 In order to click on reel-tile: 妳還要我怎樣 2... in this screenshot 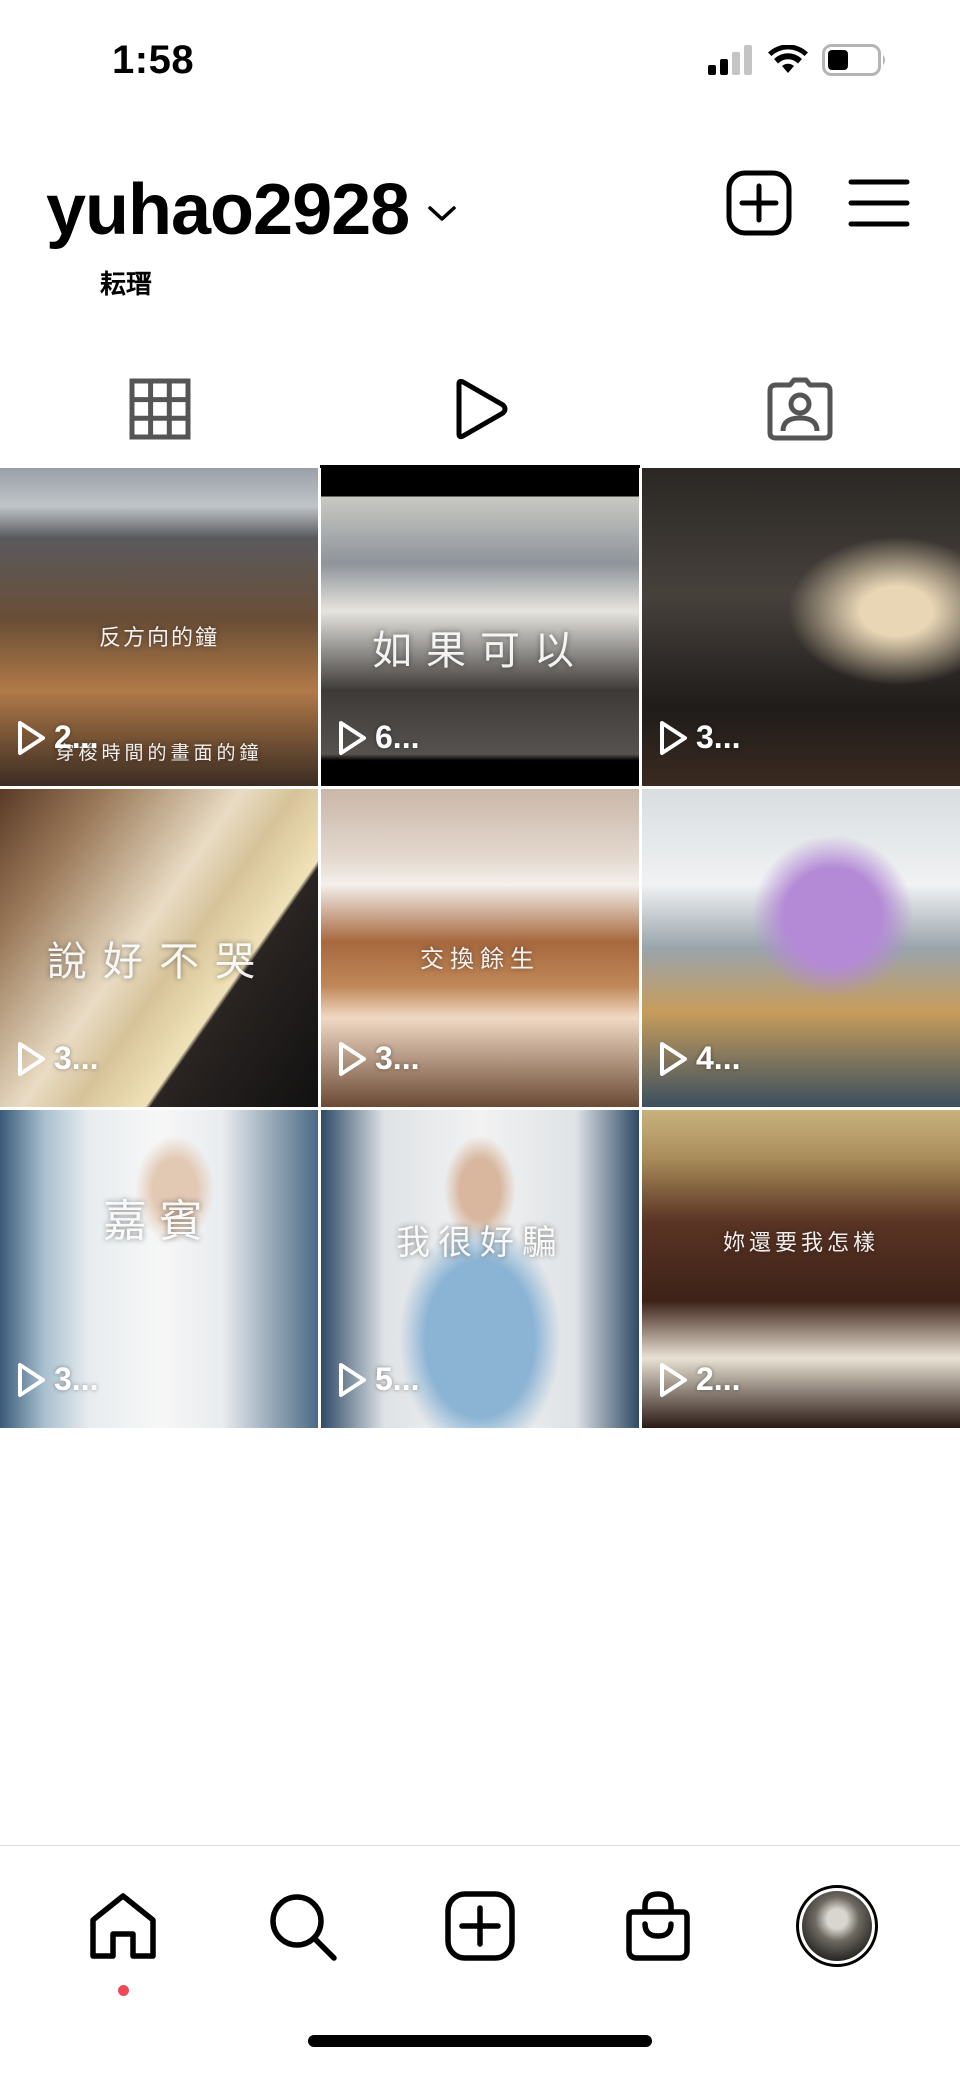, I will do `click(801, 1269)`.